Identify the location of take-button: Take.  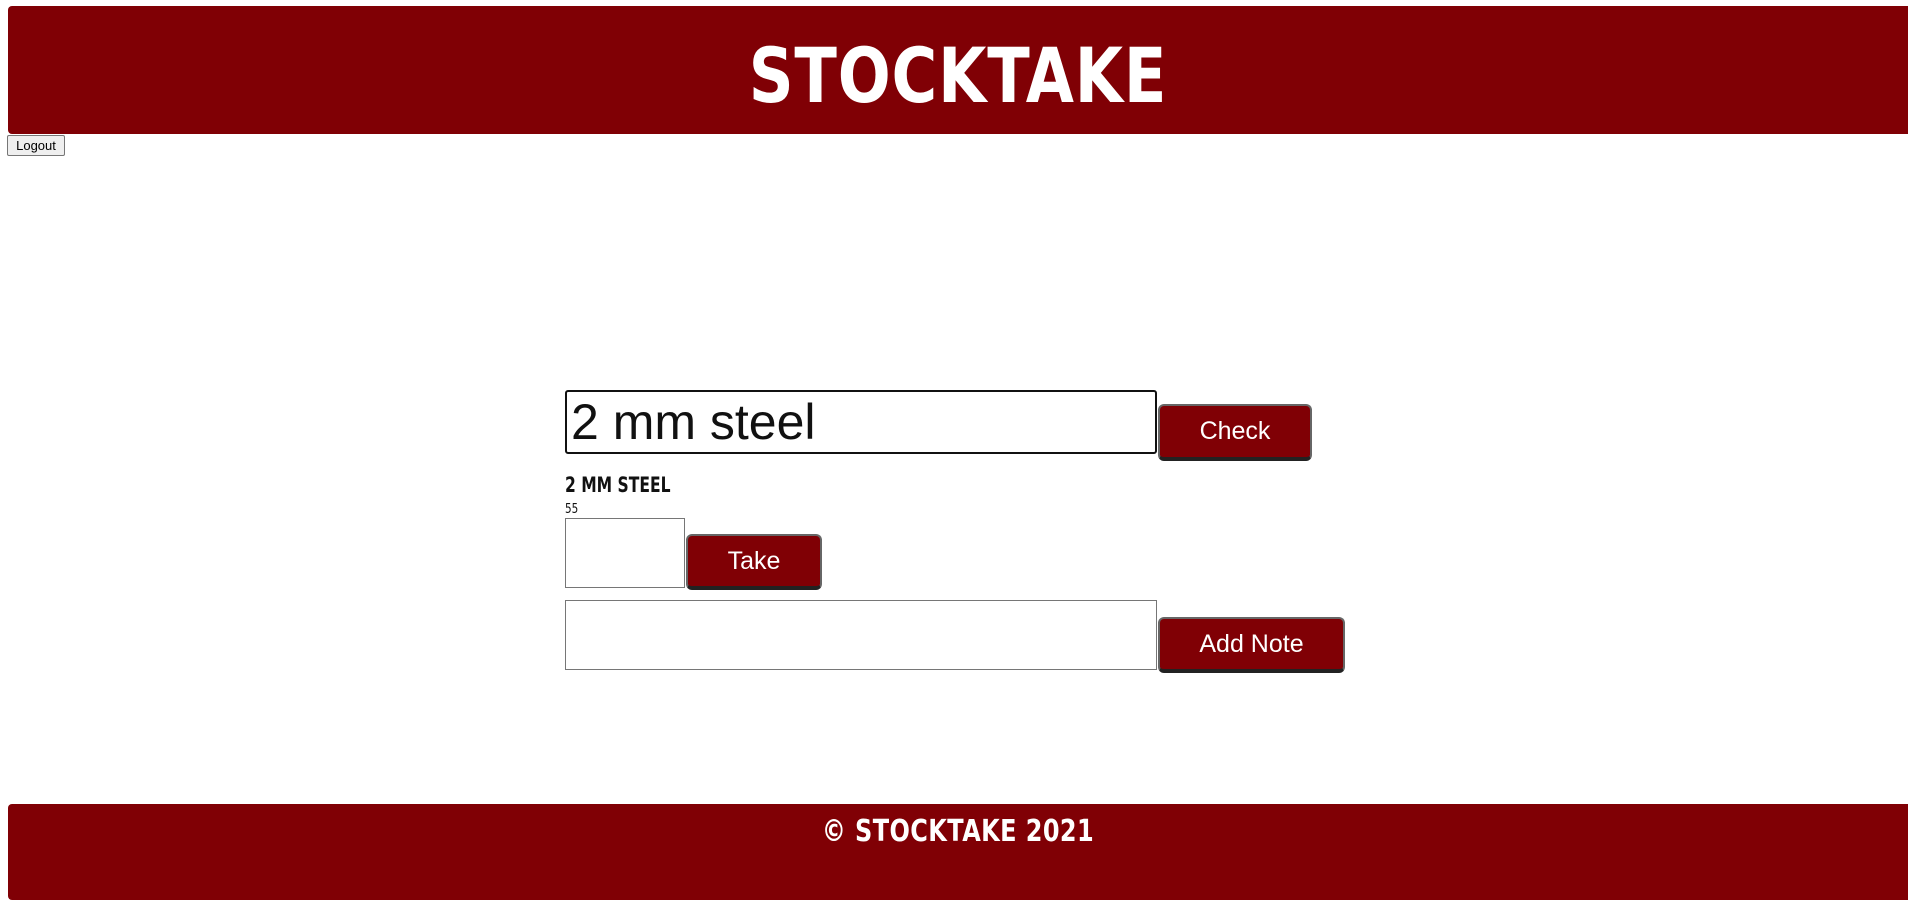
(754, 562).